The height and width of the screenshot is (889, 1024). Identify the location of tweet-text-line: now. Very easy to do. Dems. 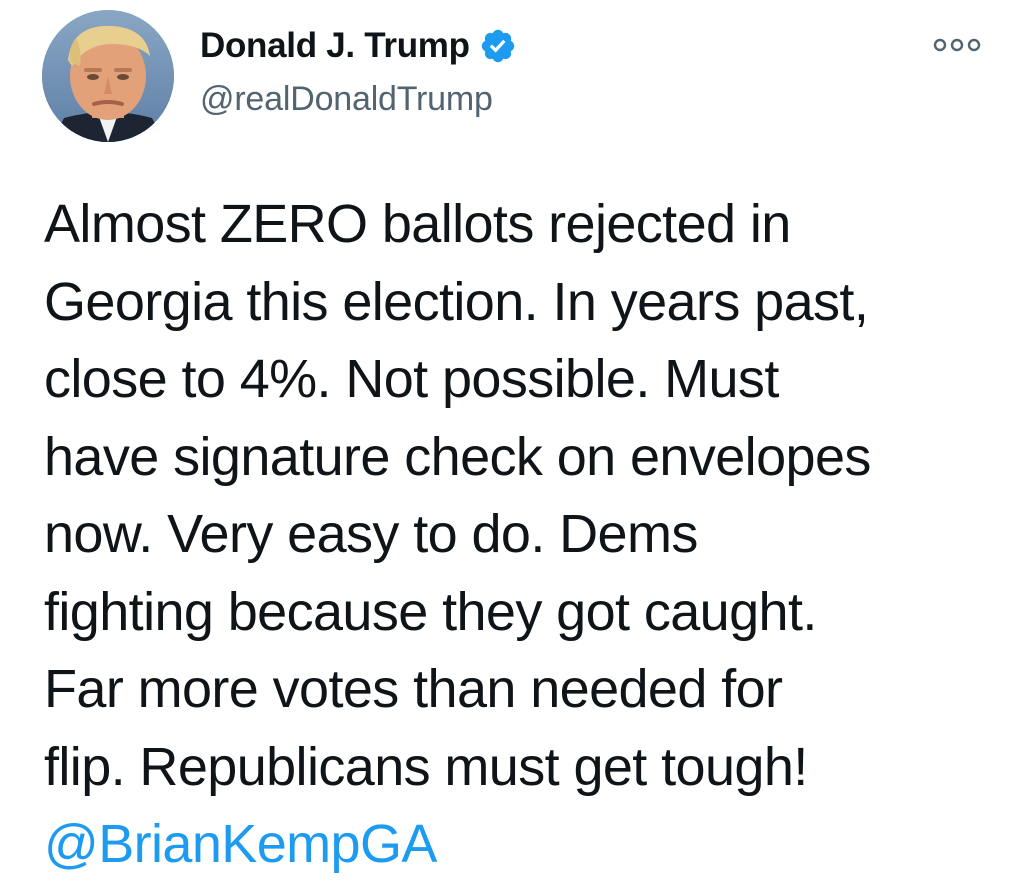
(371, 534).